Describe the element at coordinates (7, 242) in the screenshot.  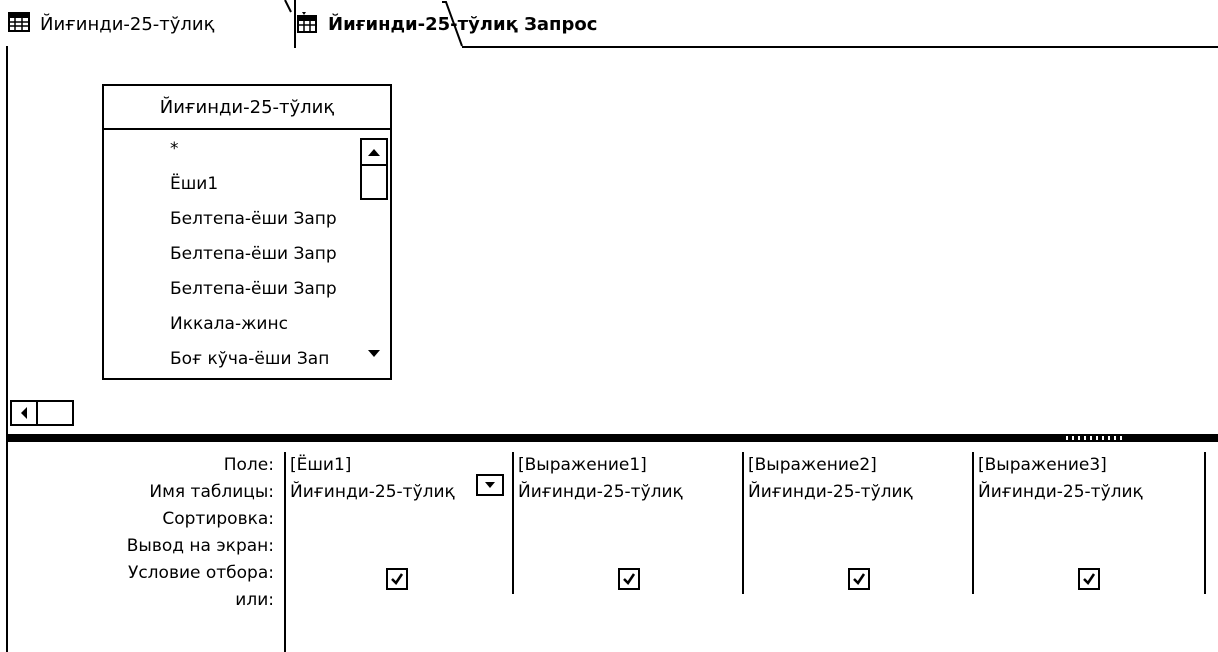
I see `pane-border` at that location.